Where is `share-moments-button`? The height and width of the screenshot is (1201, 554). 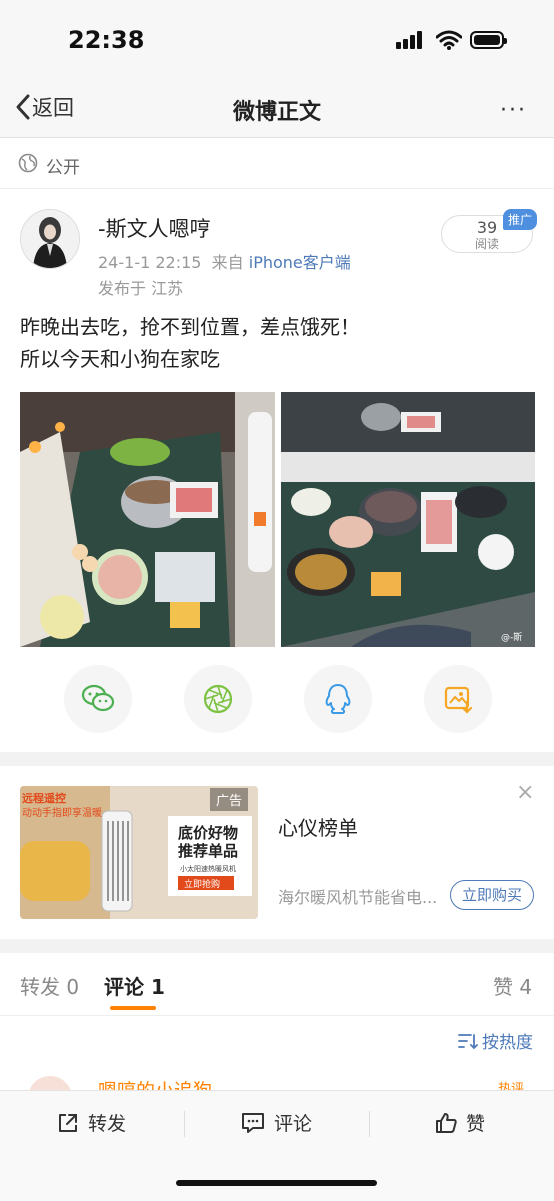 share-moments-button is located at coordinates (218, 699).